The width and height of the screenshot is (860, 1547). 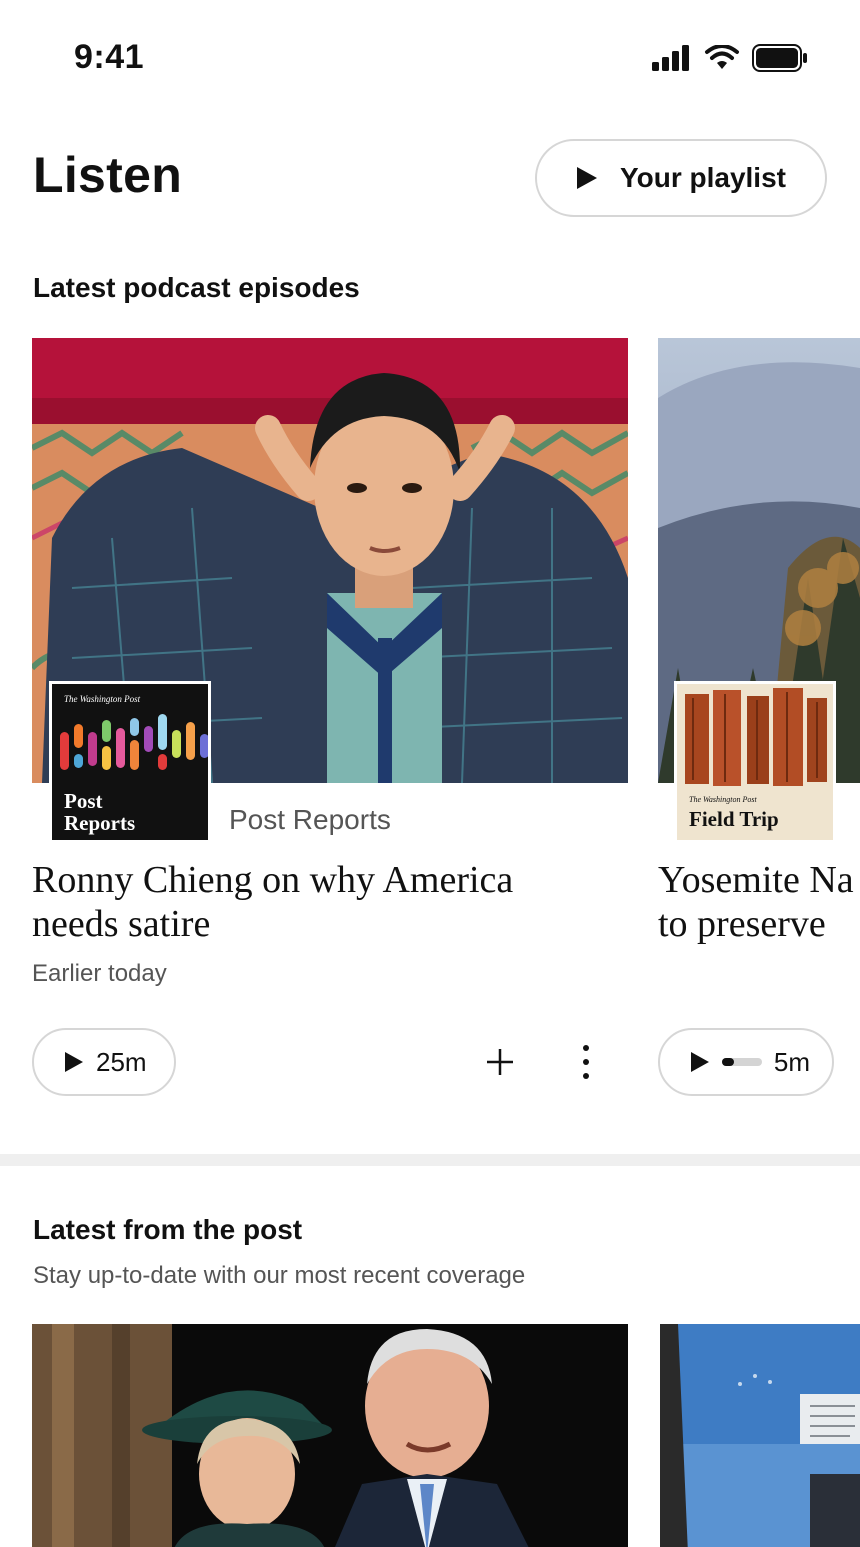 What do you see at coordinates (722, 57) in the screenshot?
I see `wifi-icon` at bounding box center [722, 57].